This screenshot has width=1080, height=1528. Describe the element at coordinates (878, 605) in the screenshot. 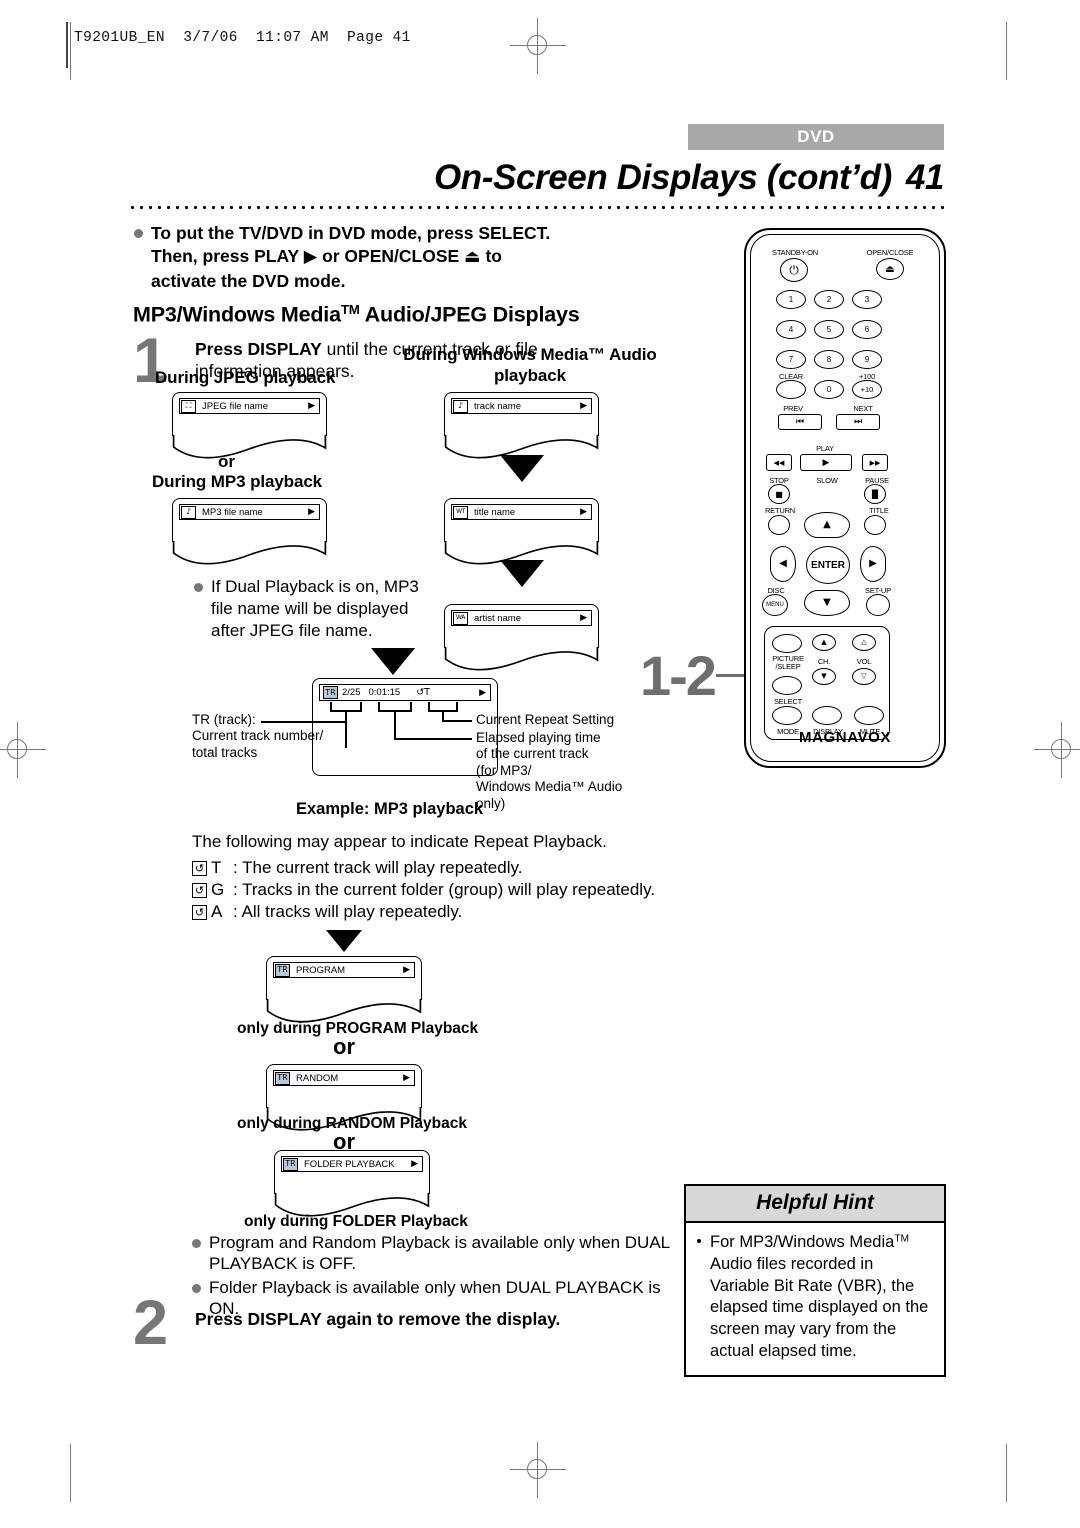

I see `setup-button` at that location.